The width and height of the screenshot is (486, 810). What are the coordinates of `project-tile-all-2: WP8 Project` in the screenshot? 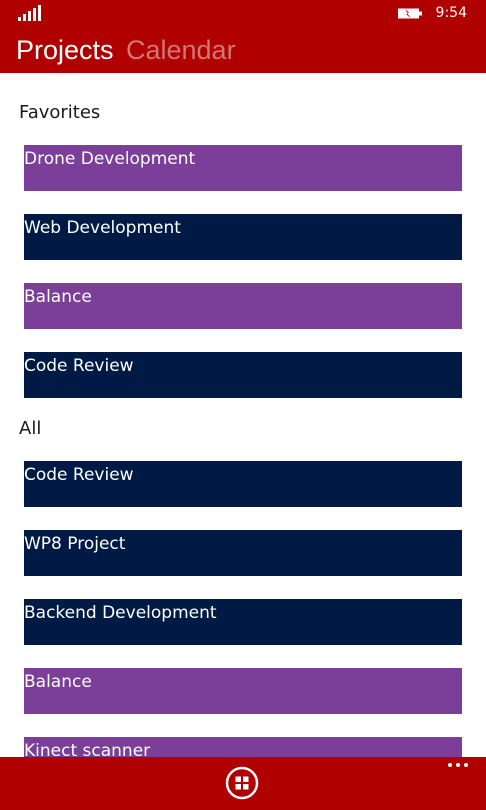 It's located at (243, 553).